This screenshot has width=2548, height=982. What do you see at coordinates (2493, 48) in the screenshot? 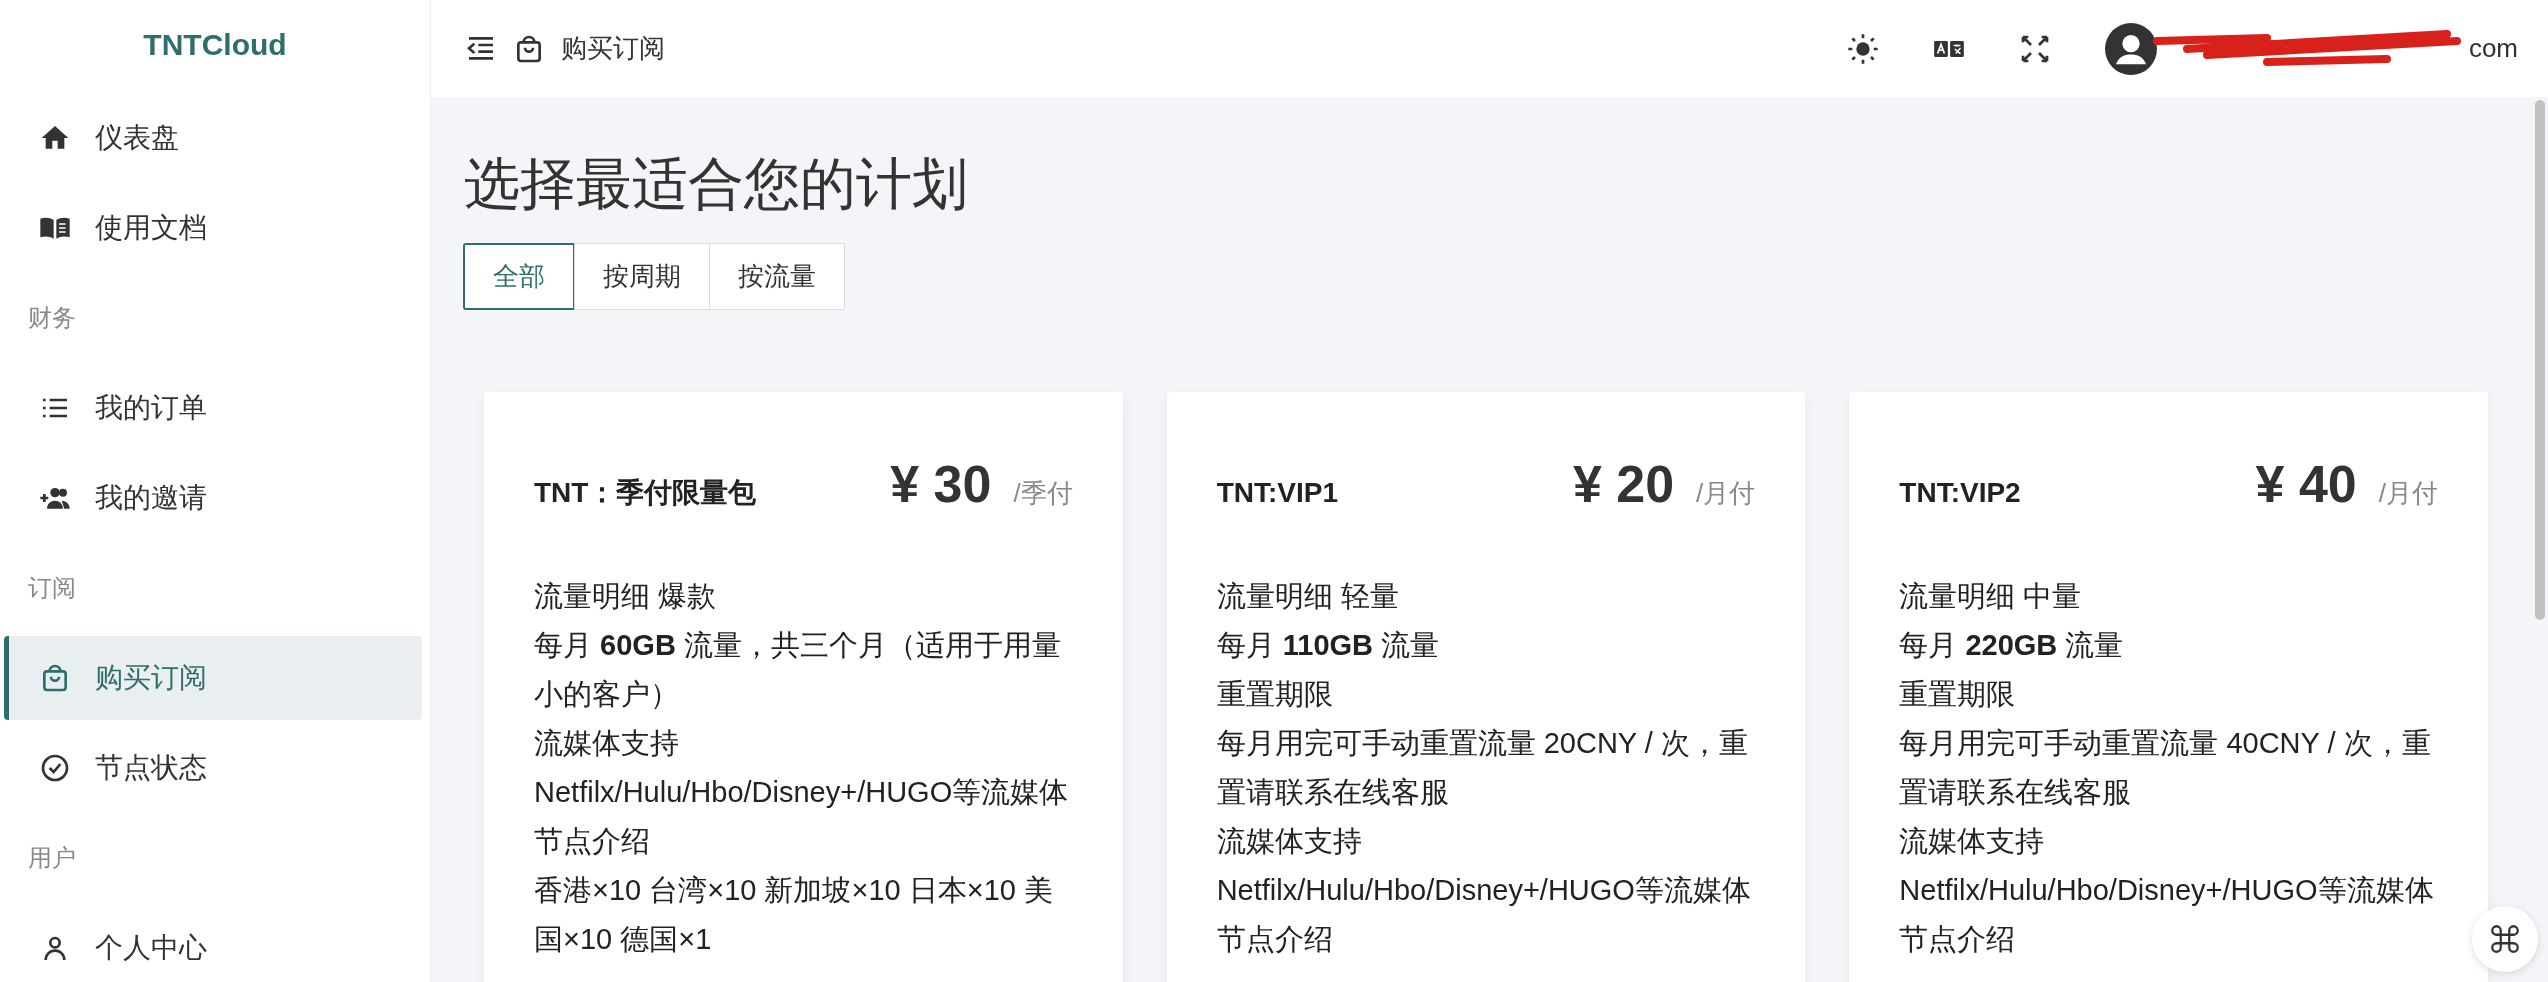
I see `user-email: com` at bounding box center [2493, 48].